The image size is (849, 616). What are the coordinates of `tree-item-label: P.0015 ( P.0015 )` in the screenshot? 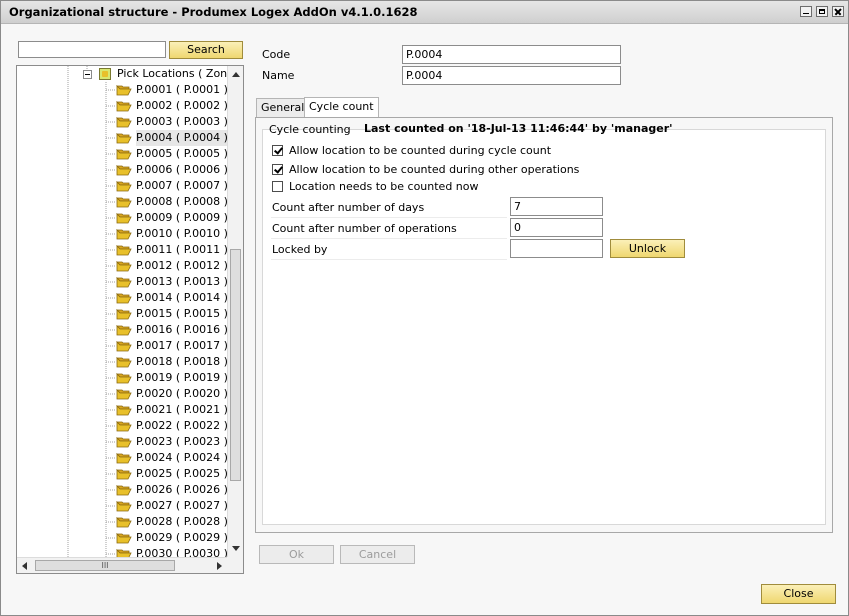 It's located at (182, 313).